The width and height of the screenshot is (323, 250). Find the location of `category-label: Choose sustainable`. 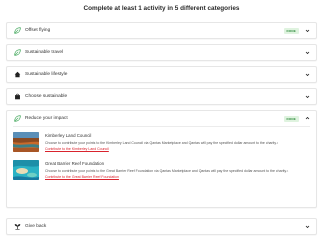

category-label: Choose sustainable is located at coordinates (46, 96).